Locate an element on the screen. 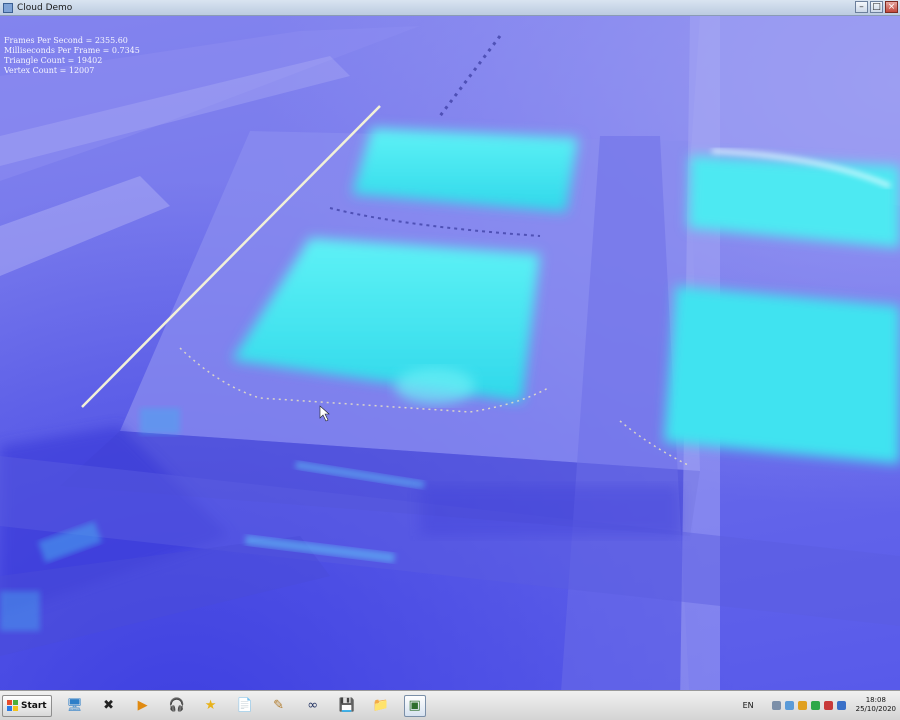 The height and width of the screenshot is (720, 900). left-street is located at coordinates (85, 226).